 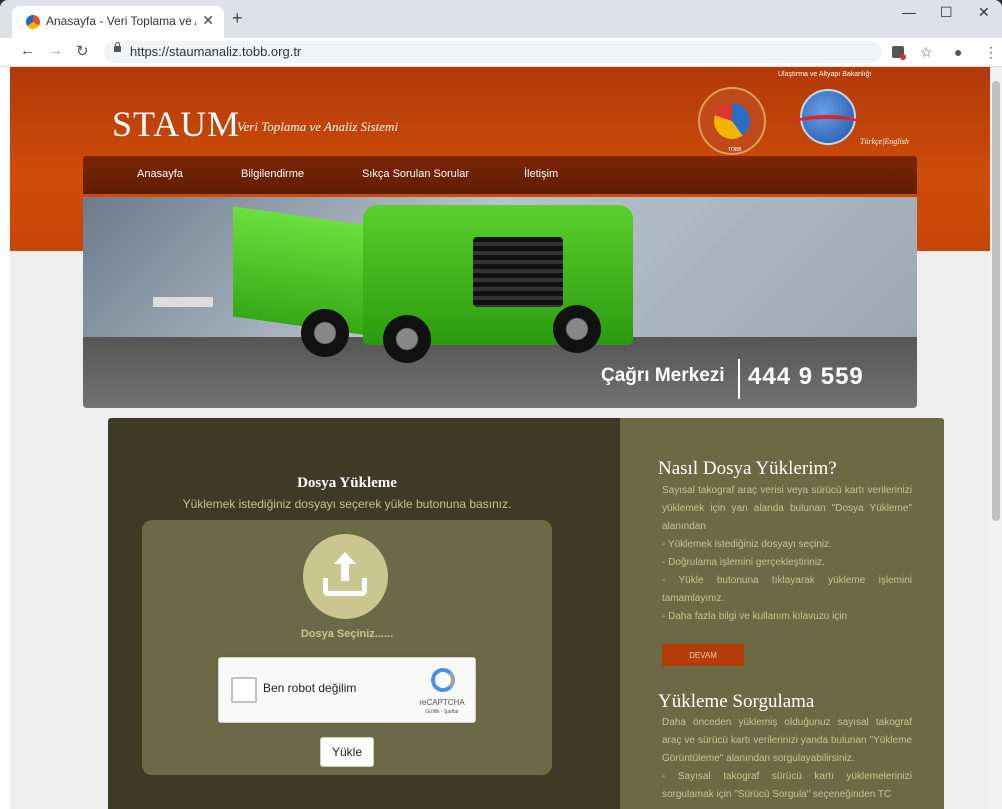 I want to click on help-line: - Yüklemek istediğiniz dosyayı seçiniz., so click(x=747, y=544).